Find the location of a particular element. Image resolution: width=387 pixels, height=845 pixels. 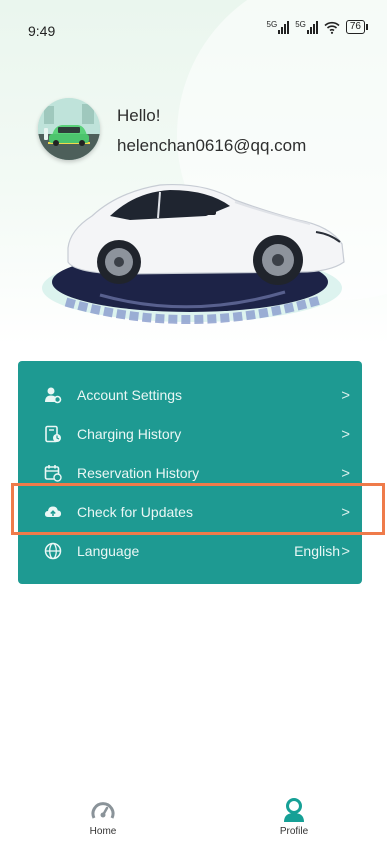

menu-item-account-settings: Account Settings > is located at coordinates (190, 395).